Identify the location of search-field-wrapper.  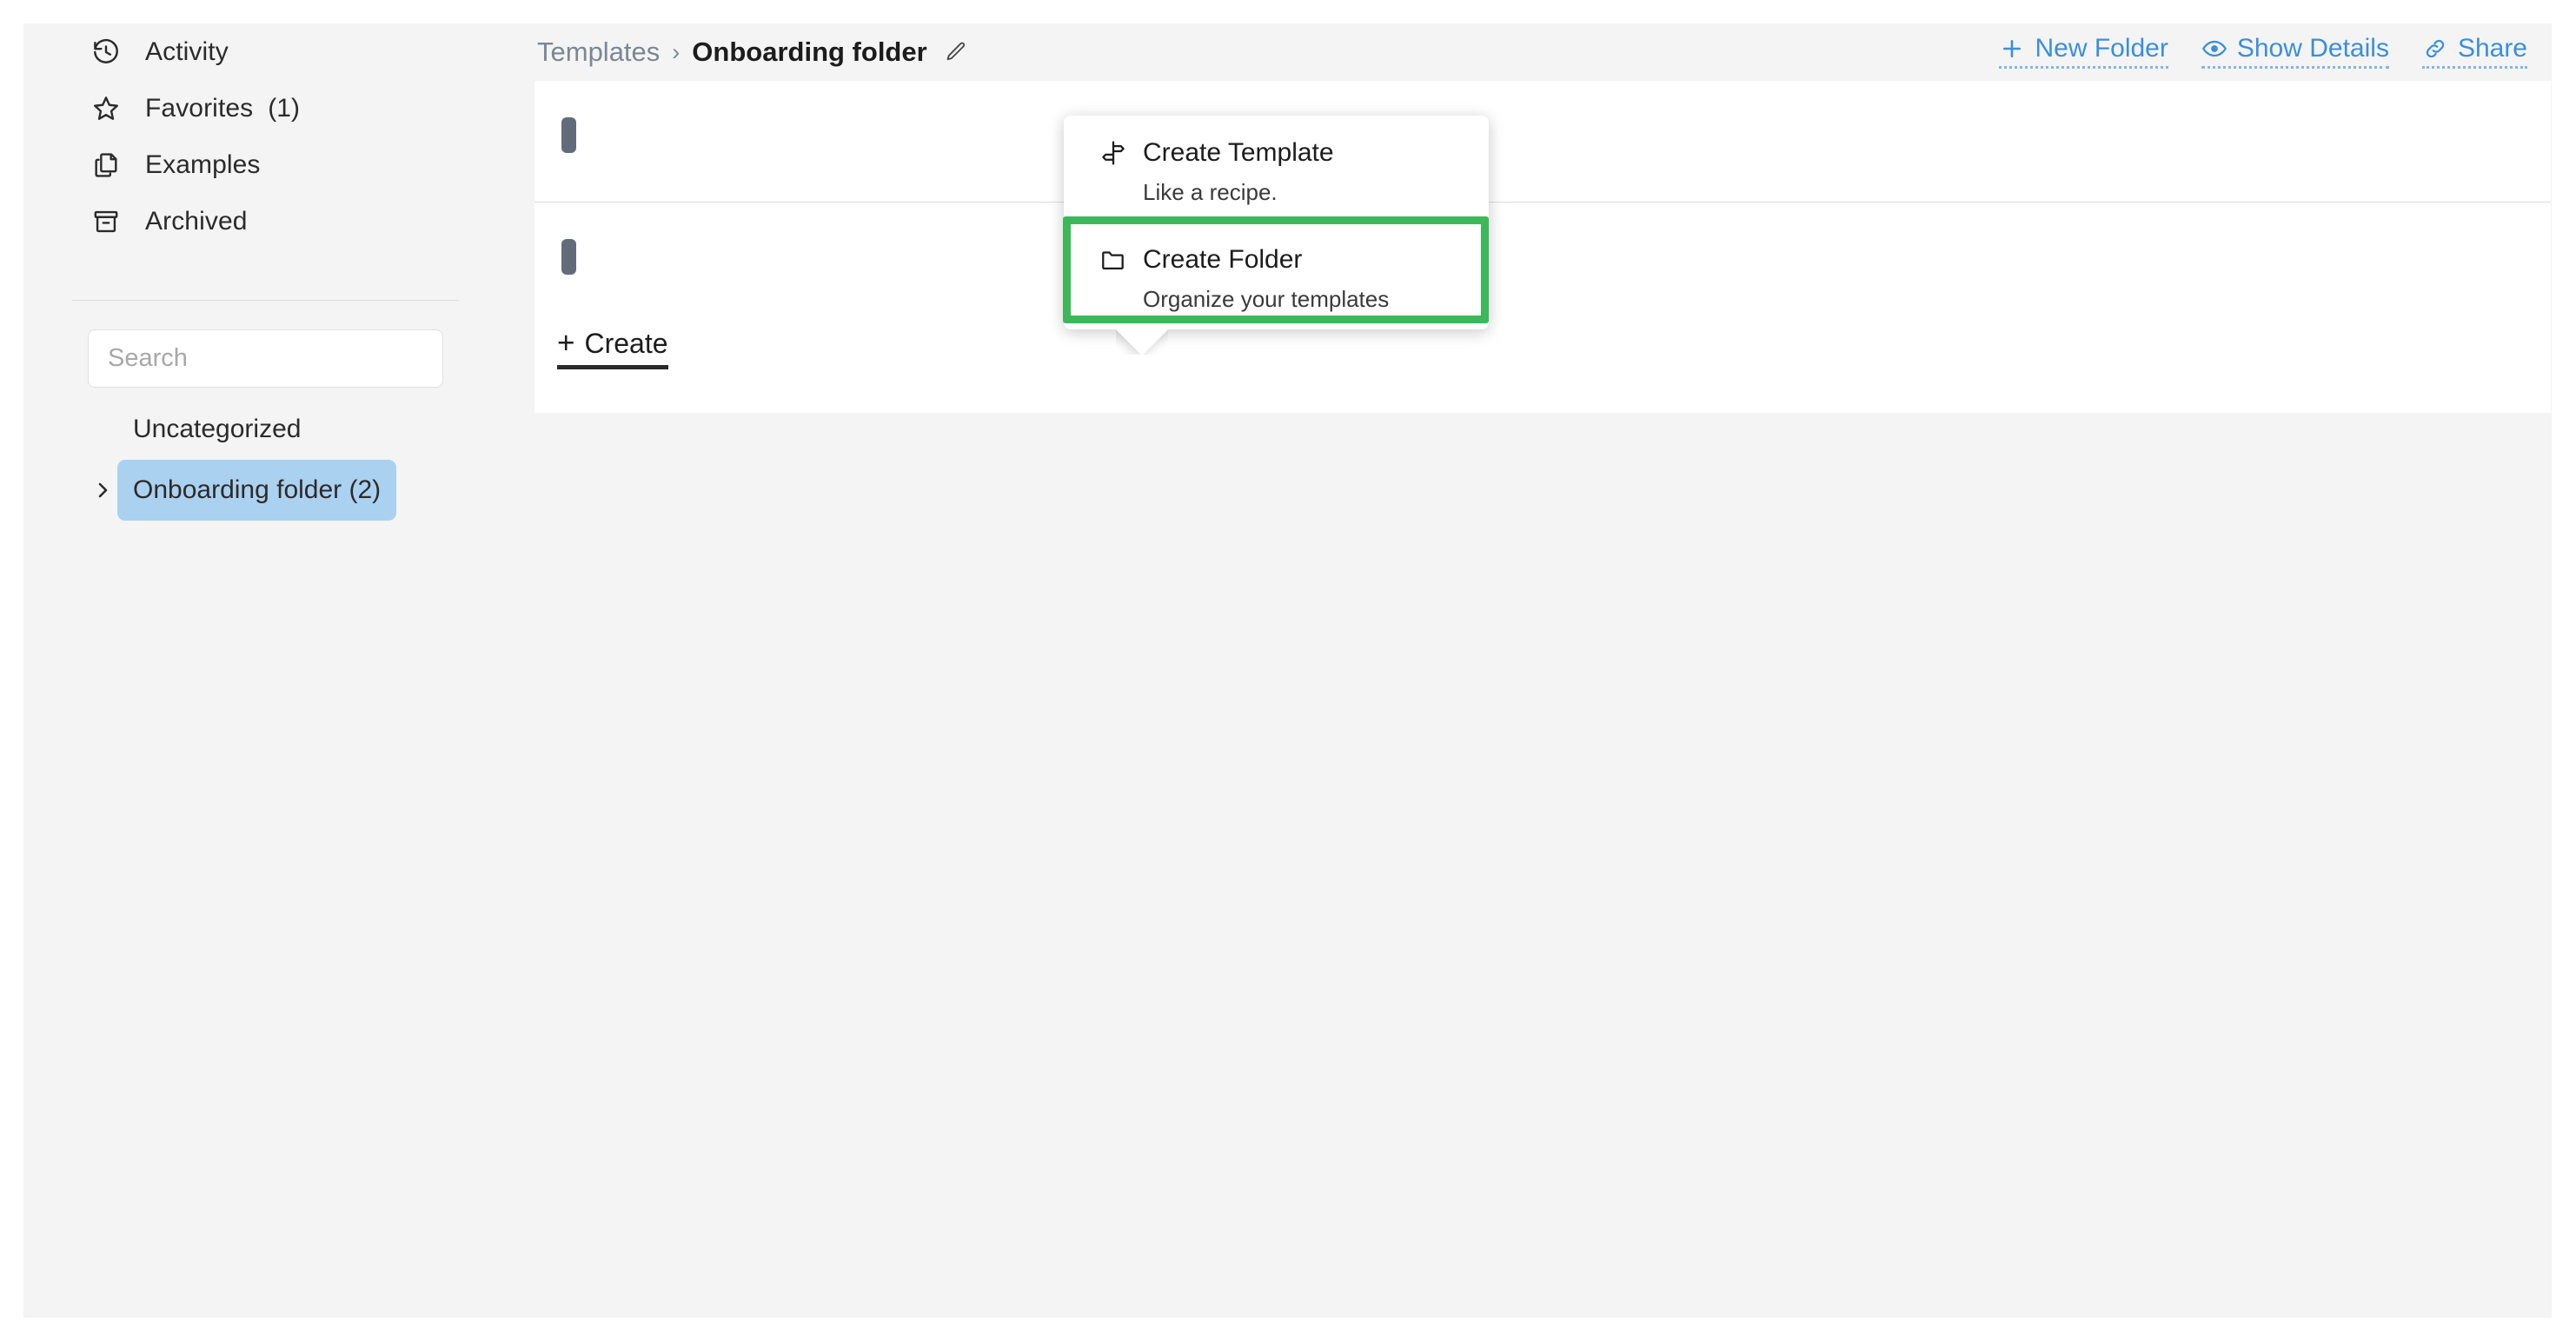
(265, 358).